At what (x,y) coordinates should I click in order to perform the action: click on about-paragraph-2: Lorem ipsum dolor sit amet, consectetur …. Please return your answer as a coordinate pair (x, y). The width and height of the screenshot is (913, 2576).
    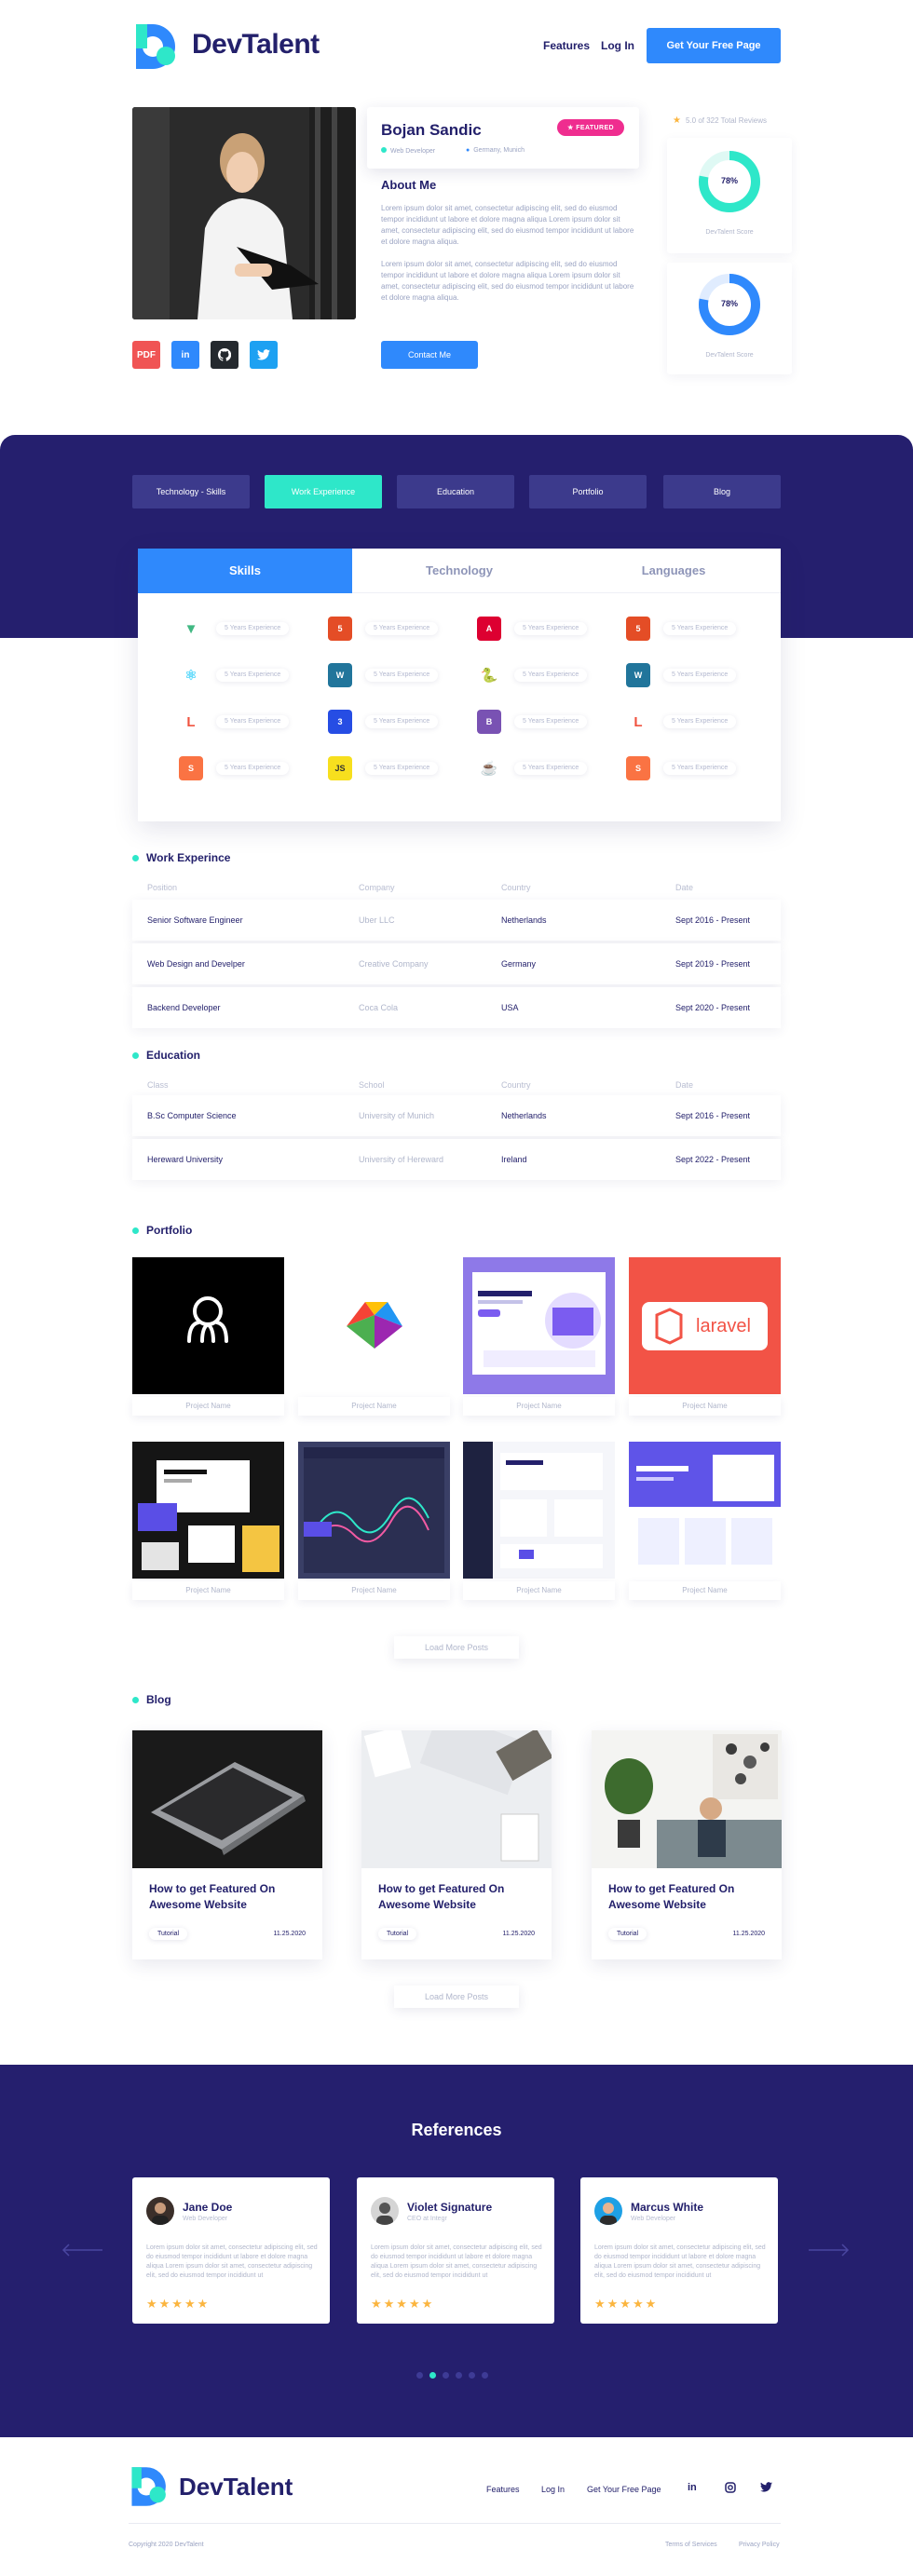
    Looking at the image, I should click on (508, 281).